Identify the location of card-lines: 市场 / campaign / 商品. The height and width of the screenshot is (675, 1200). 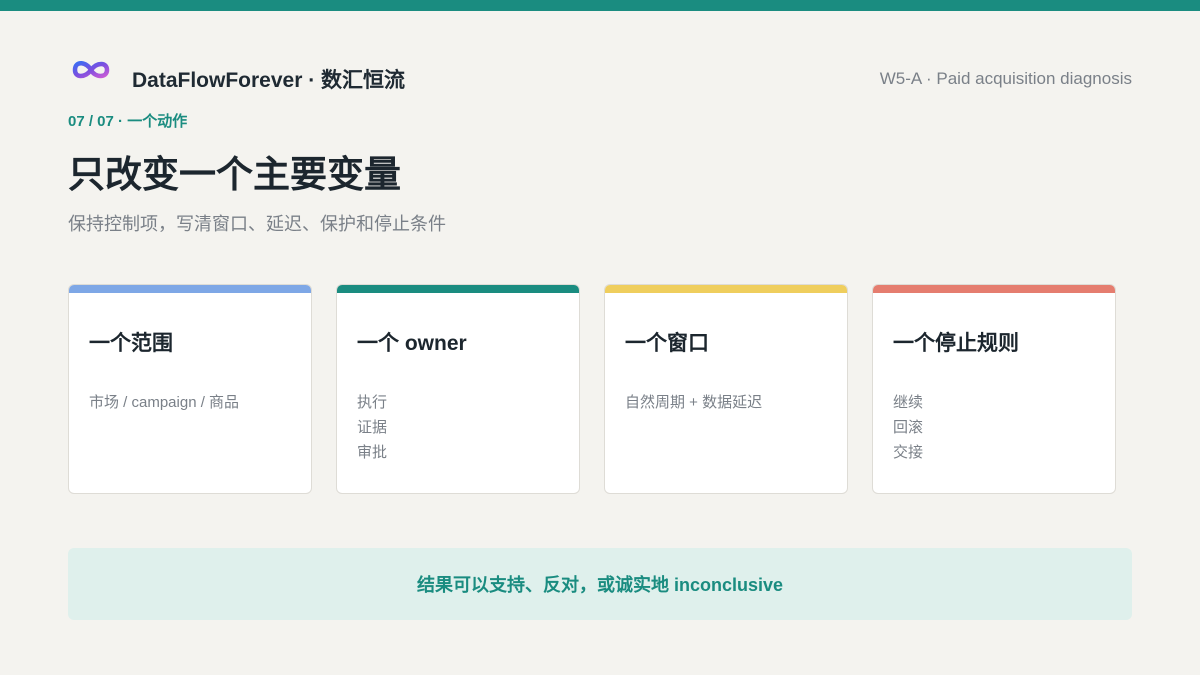
(164, 402).